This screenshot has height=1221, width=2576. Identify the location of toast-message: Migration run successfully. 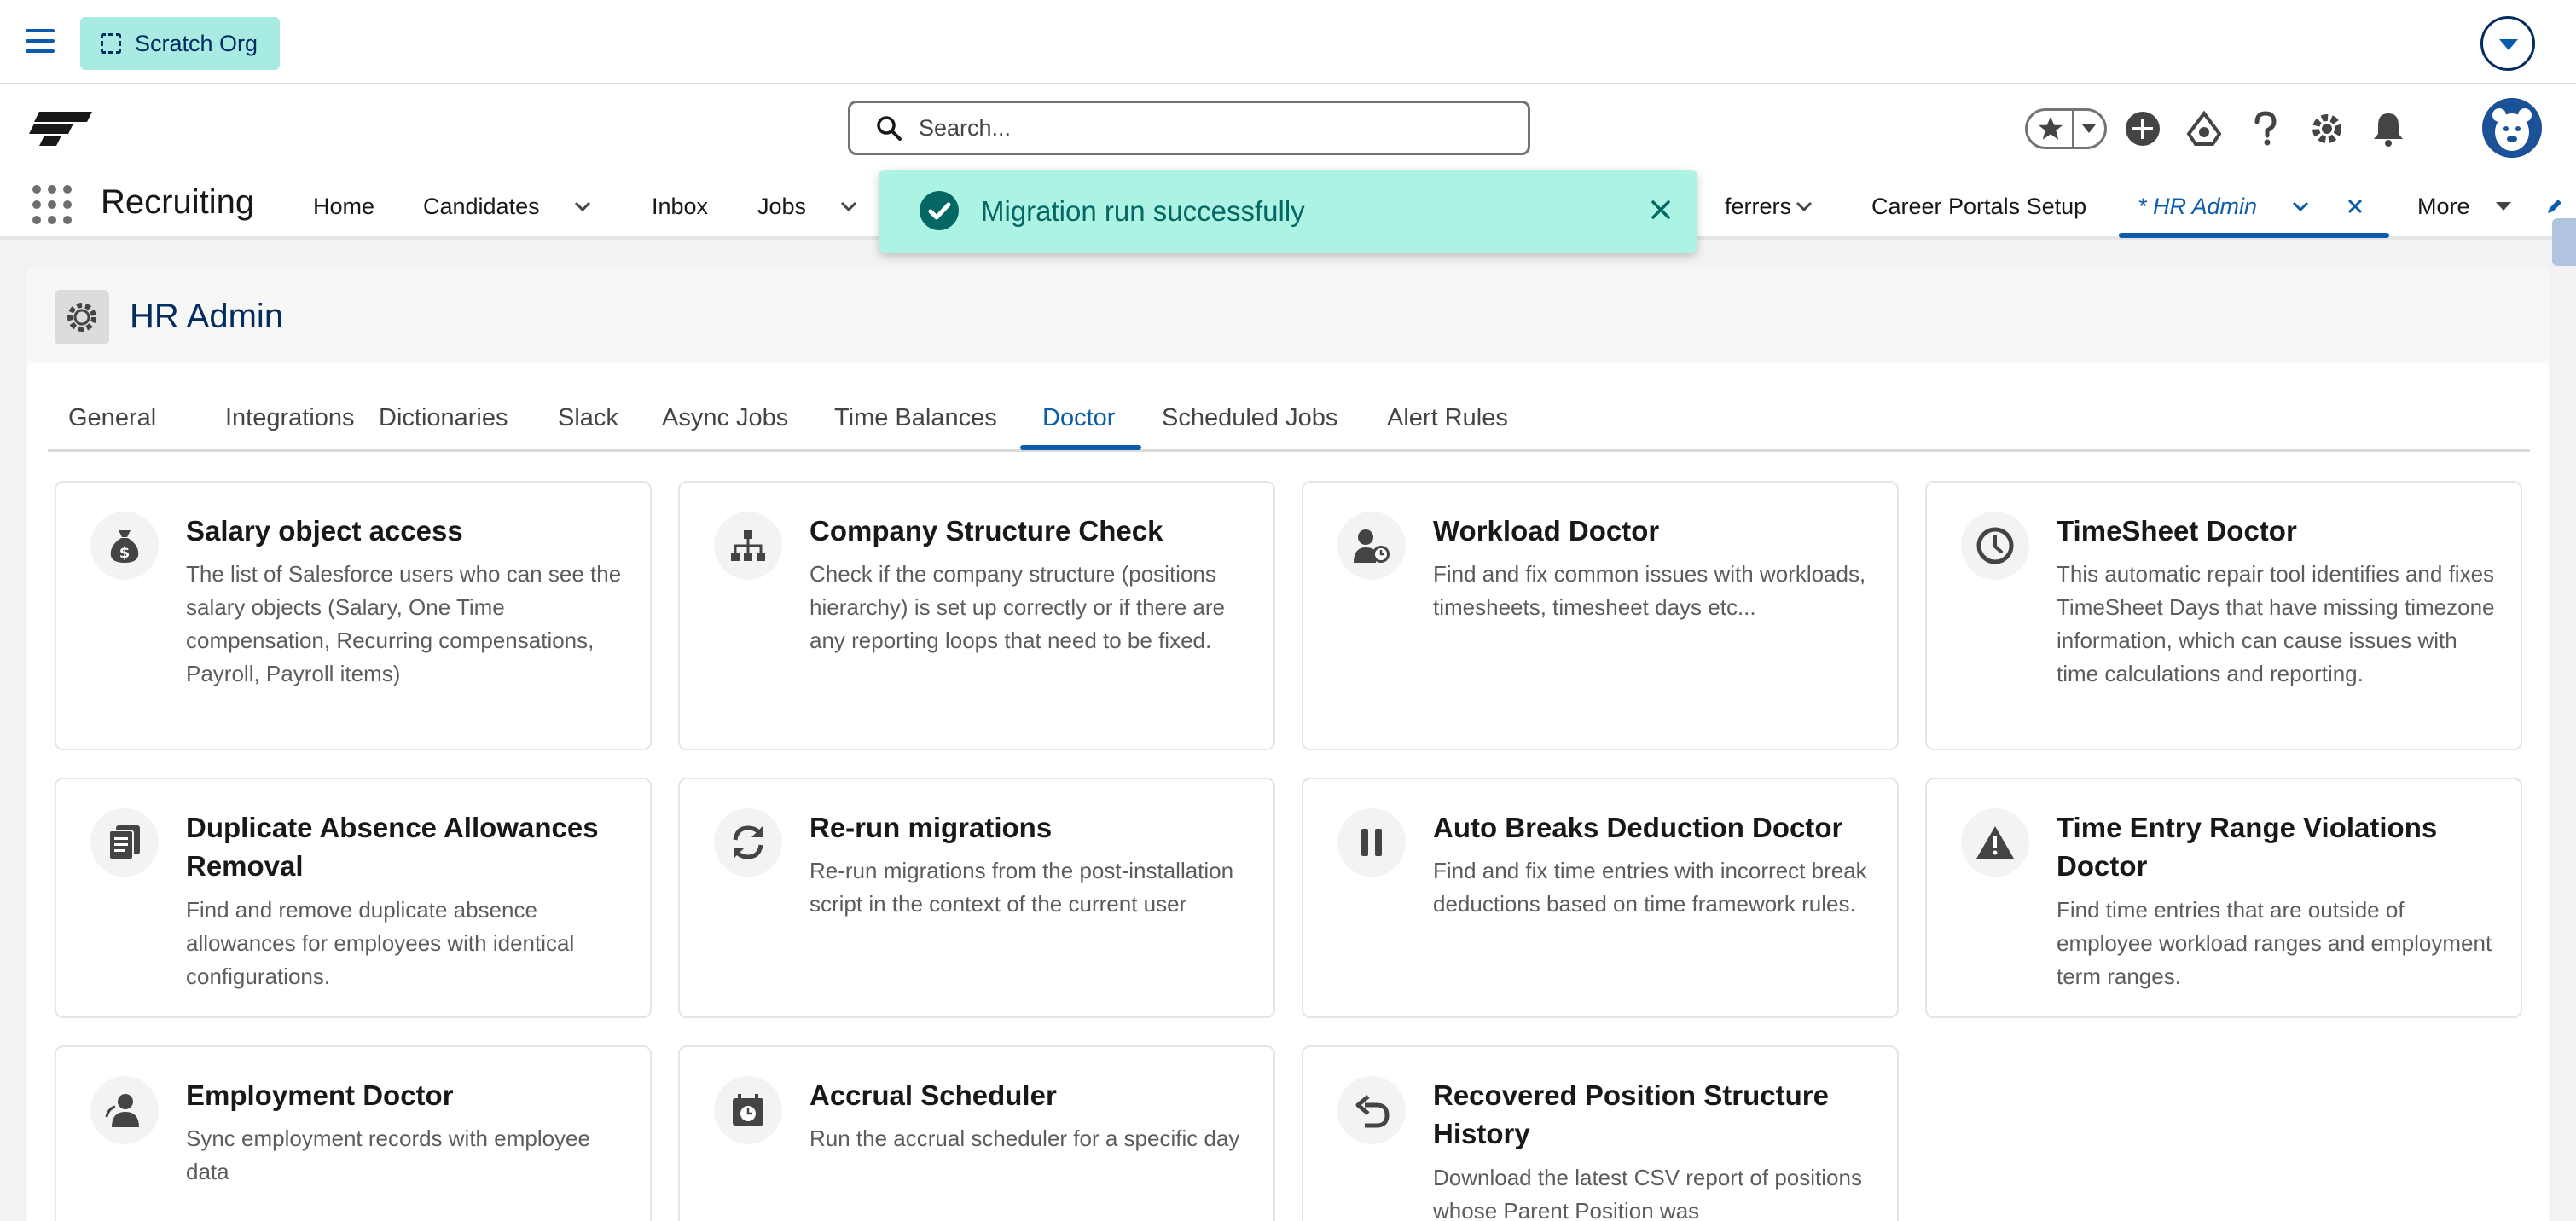
(1143, 211).